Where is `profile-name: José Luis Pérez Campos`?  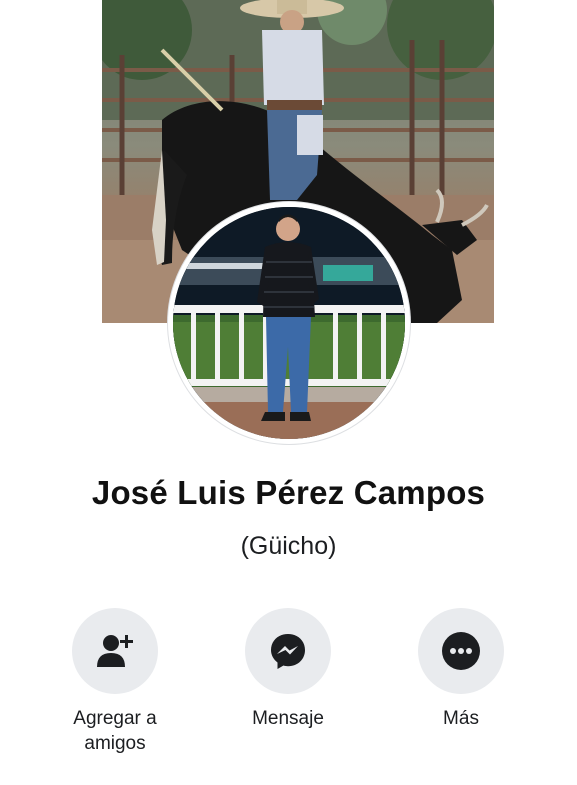 profile-name: José Luis Pérez Campos is located at coordinates (288, 492).